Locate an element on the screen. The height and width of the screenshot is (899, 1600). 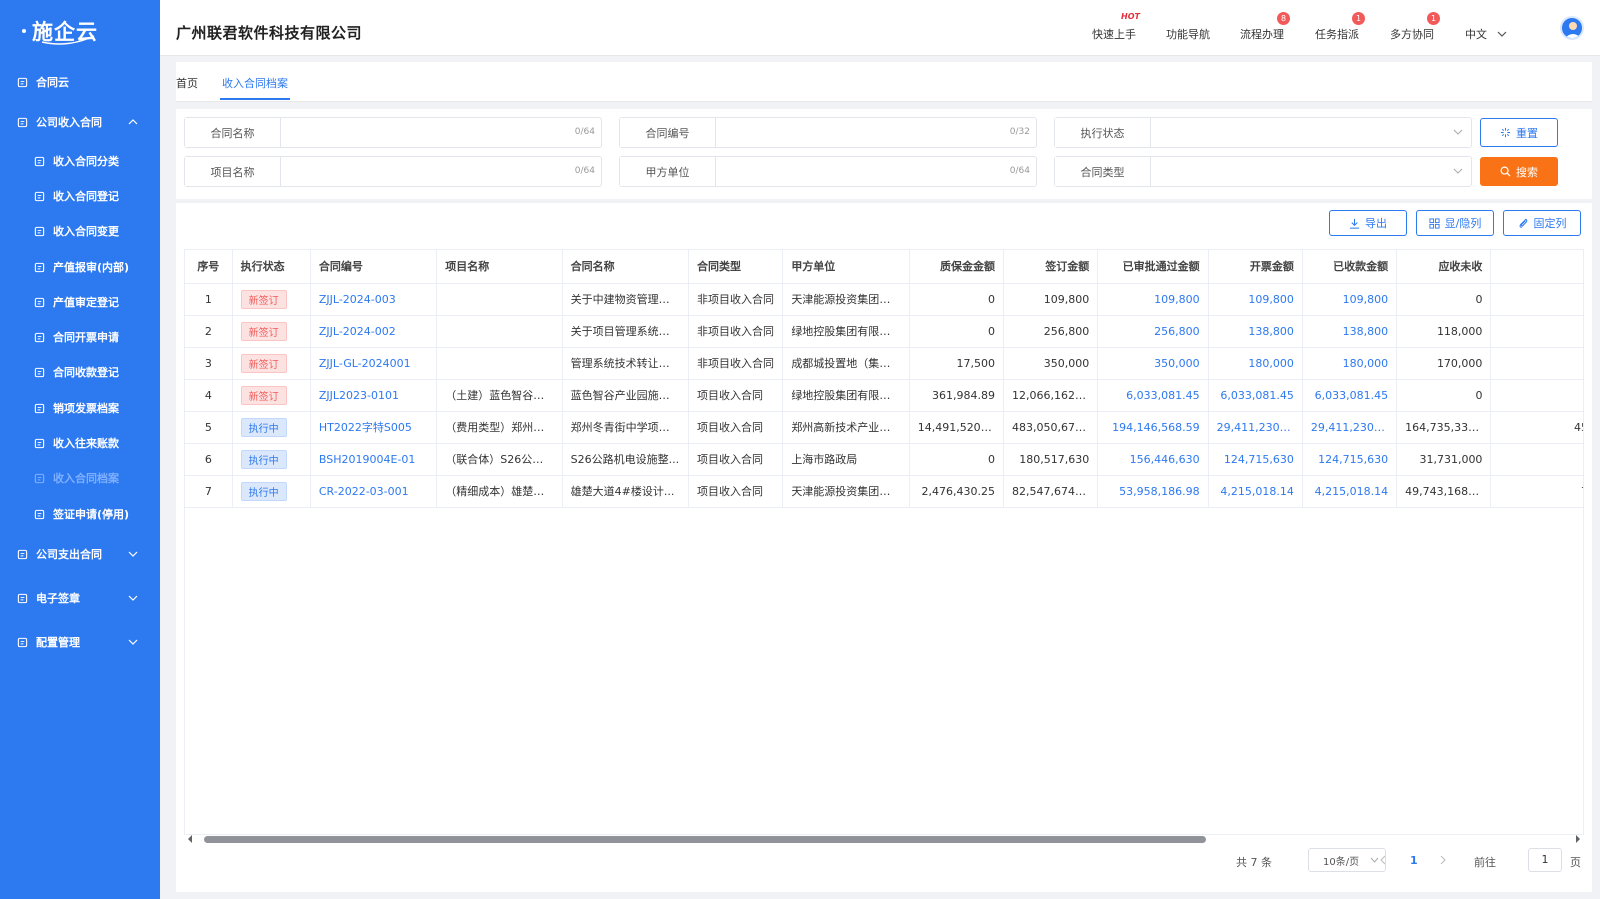
cell-invoiced: 138,800 is located at coordinates (1255, 331).